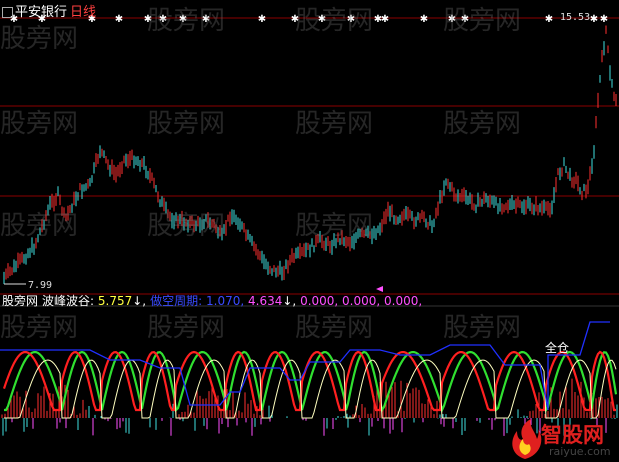 This screenshot has height=462, width=619. Describe the element at coordinates (361, 301) in the screenshot. I see `indicator-value-tail: 0.000, 0.000, 0.000,` at that location.